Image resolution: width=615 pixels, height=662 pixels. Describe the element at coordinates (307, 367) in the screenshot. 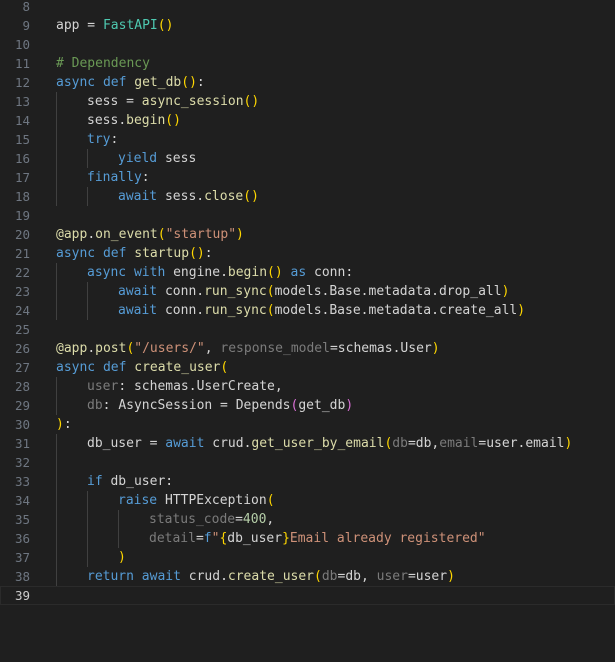

I see `code-line: 27 async def create_user(` at that location.